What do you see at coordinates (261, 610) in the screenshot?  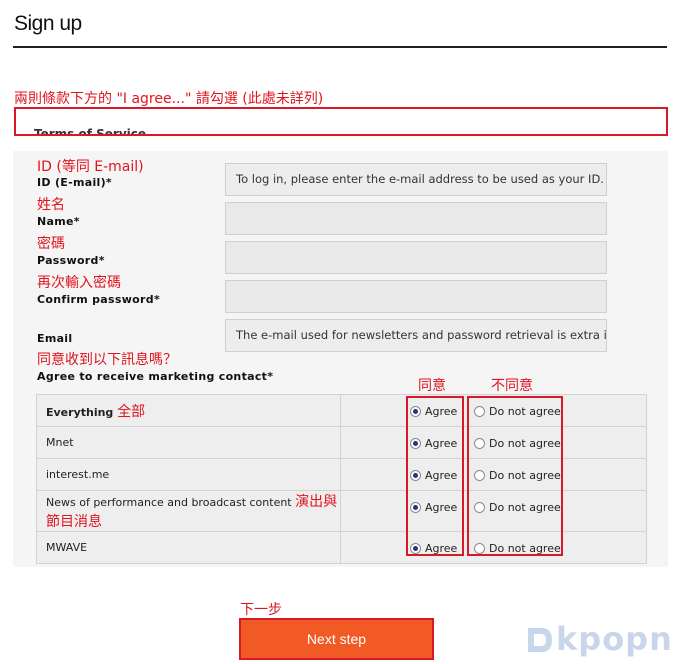 I see `annotation-next: 下一步` at bounding box center [261, 610].